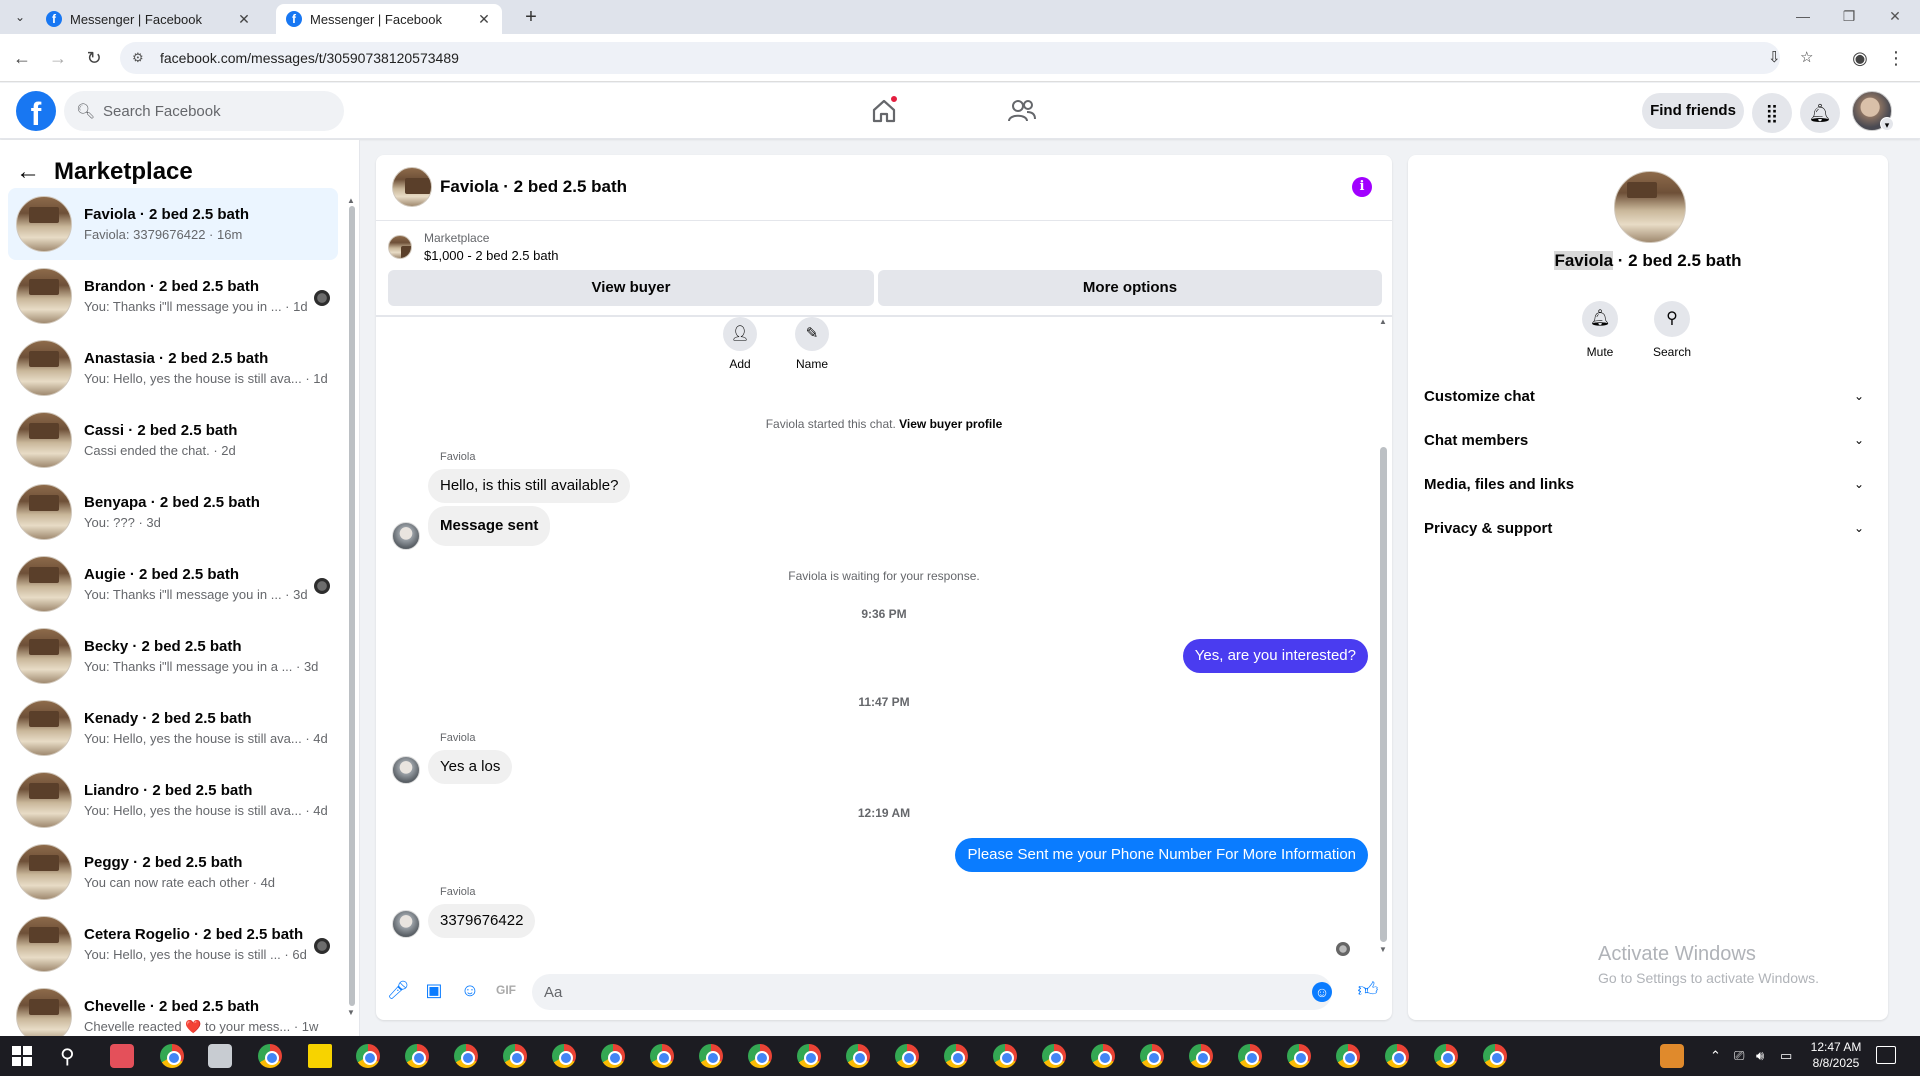 This screenshot has height=1076, width=1920. I want to click on browser-tab-1: f Messenger | Facebook ✕, so click(149, 19).